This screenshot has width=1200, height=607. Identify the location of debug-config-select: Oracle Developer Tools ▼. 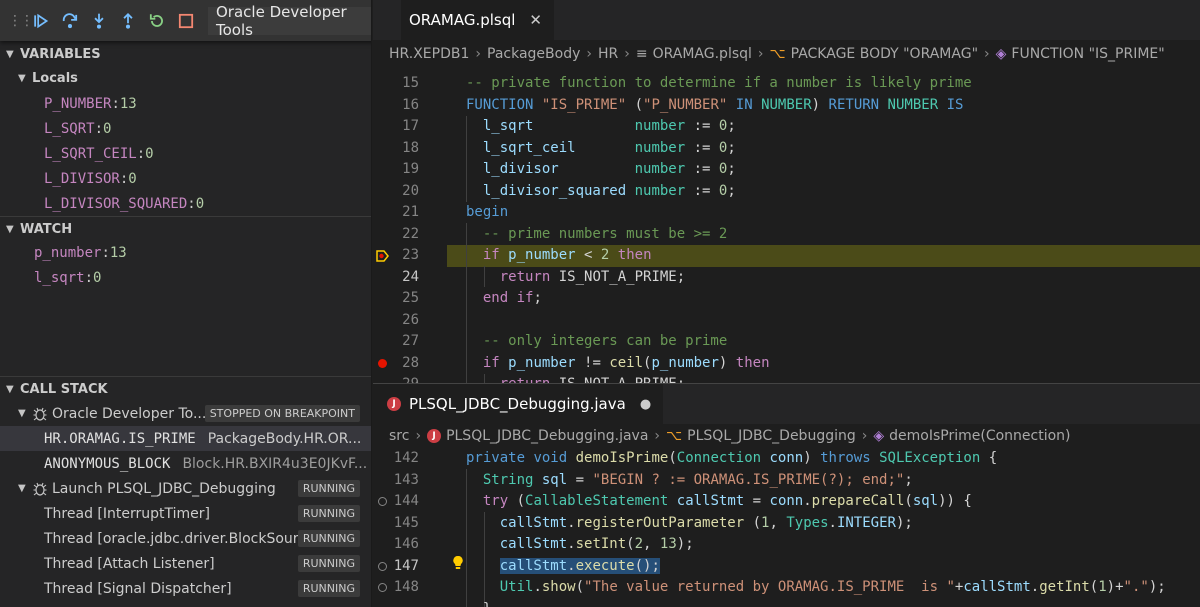
(290, 21).